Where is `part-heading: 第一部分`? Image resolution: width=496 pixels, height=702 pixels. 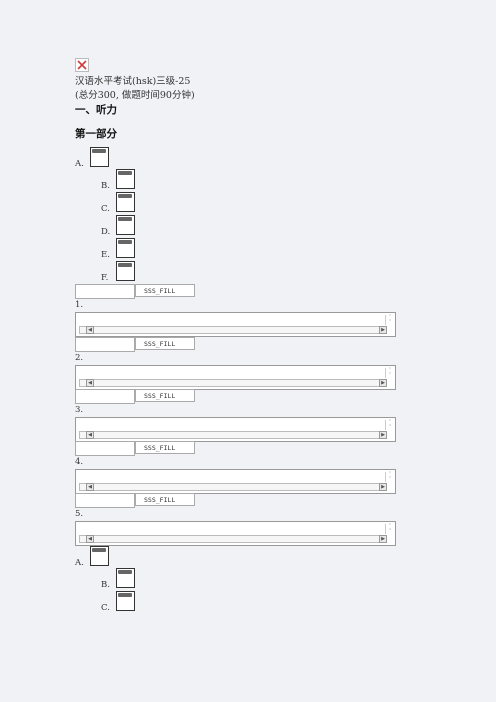
part-heading: 第一部分 is located at coordinates (96, 134).